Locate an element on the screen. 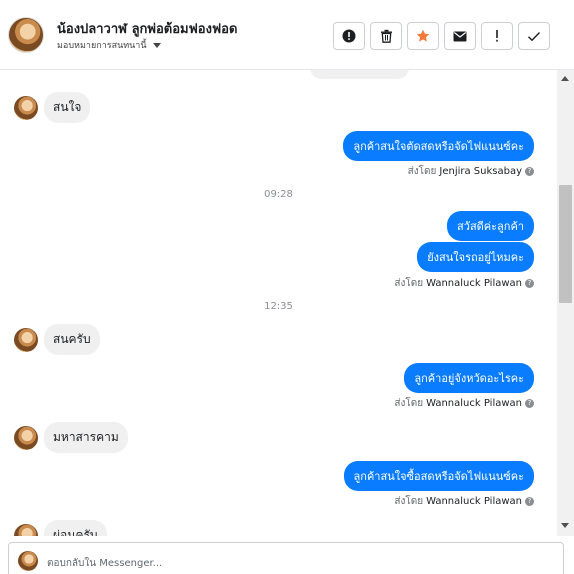 This screenshot has height=574, width=574. exclamation-icon is located at coordinates (497, 36).